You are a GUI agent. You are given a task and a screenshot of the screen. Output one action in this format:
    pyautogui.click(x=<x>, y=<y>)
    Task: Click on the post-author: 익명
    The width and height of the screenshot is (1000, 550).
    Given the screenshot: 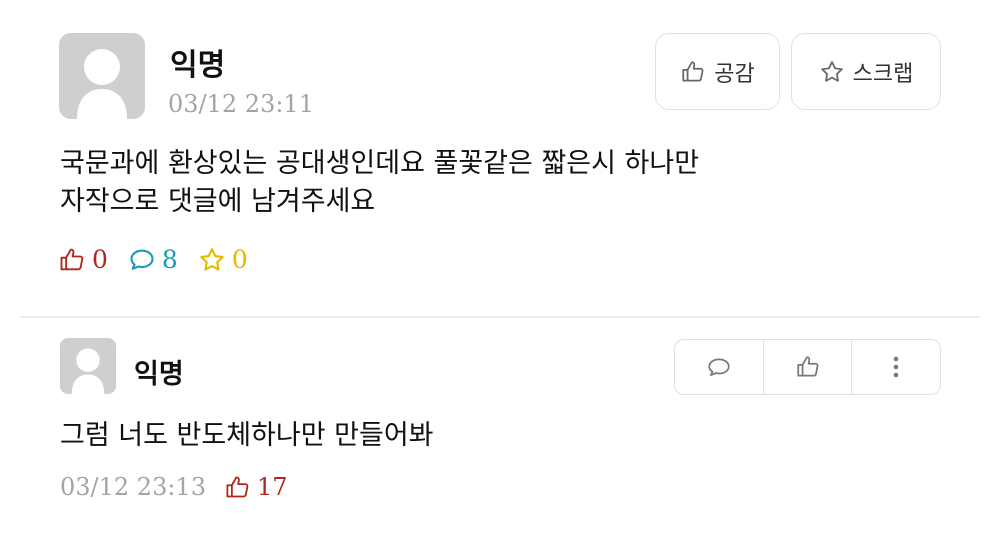 What is the action you would take?
    pyautogui.click(x=197, y=62)
    